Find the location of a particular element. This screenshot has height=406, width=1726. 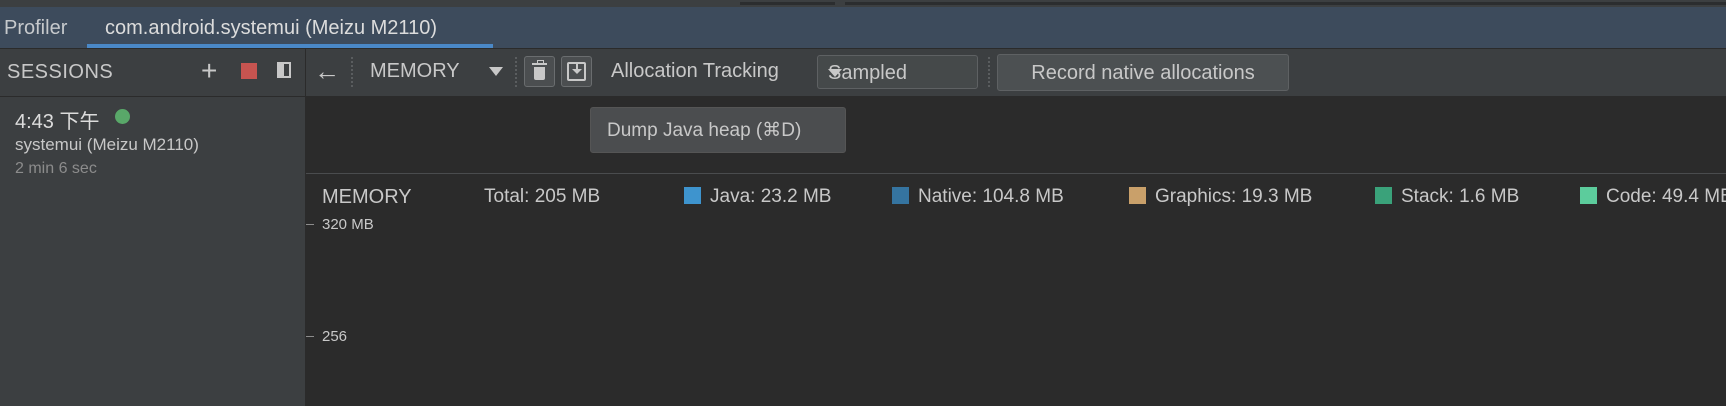

session-device: systemui (Meizu M2110) is located at coordinates (107, 144).